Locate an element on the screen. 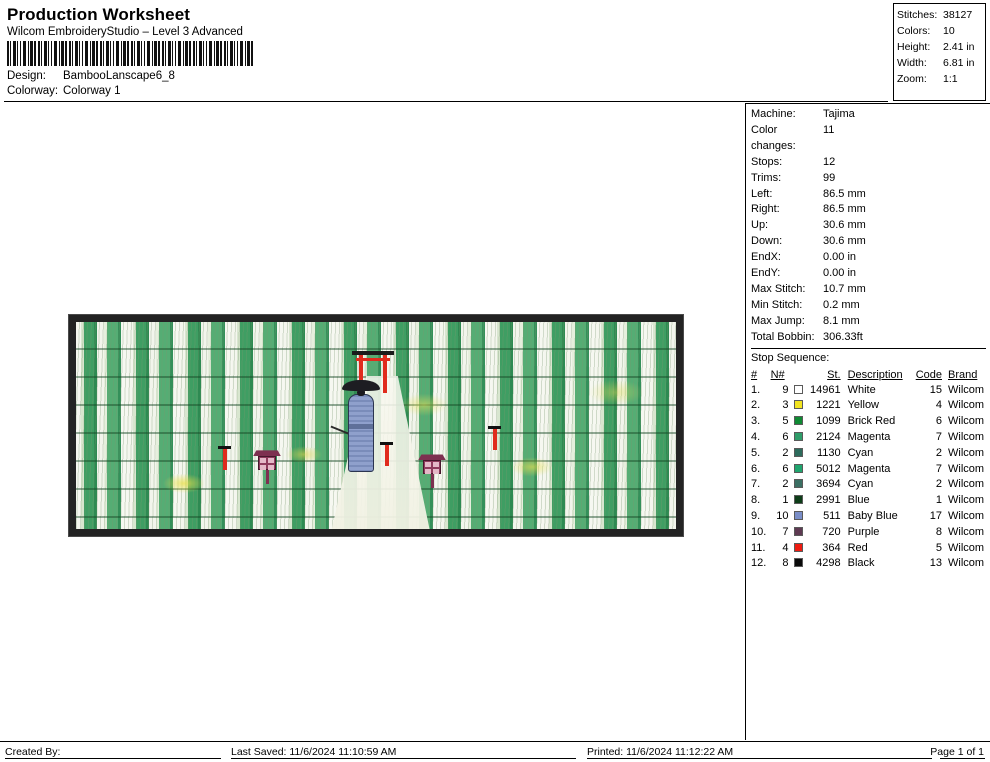 This screenshot has height=762, width=990. created-by-label: Created By: is located at coordinates (33, 752).